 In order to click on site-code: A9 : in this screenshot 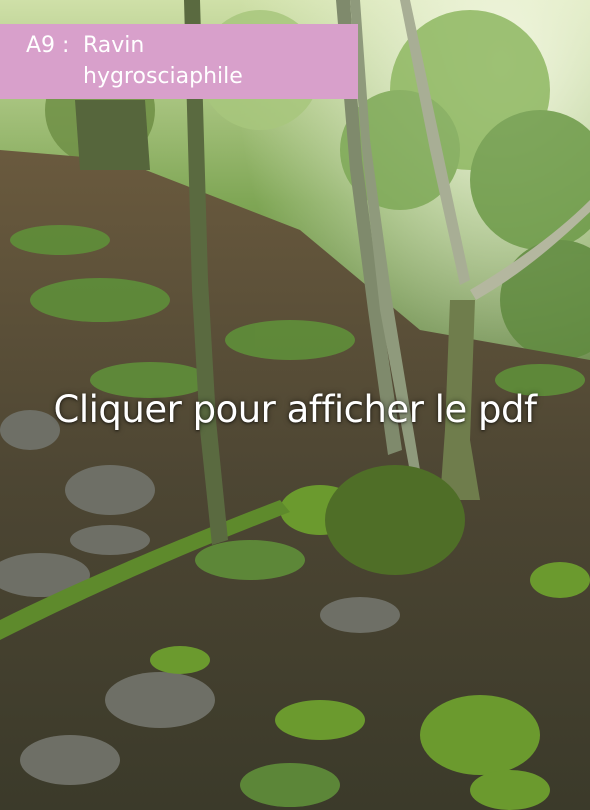, I will do `click(48, 45)`.